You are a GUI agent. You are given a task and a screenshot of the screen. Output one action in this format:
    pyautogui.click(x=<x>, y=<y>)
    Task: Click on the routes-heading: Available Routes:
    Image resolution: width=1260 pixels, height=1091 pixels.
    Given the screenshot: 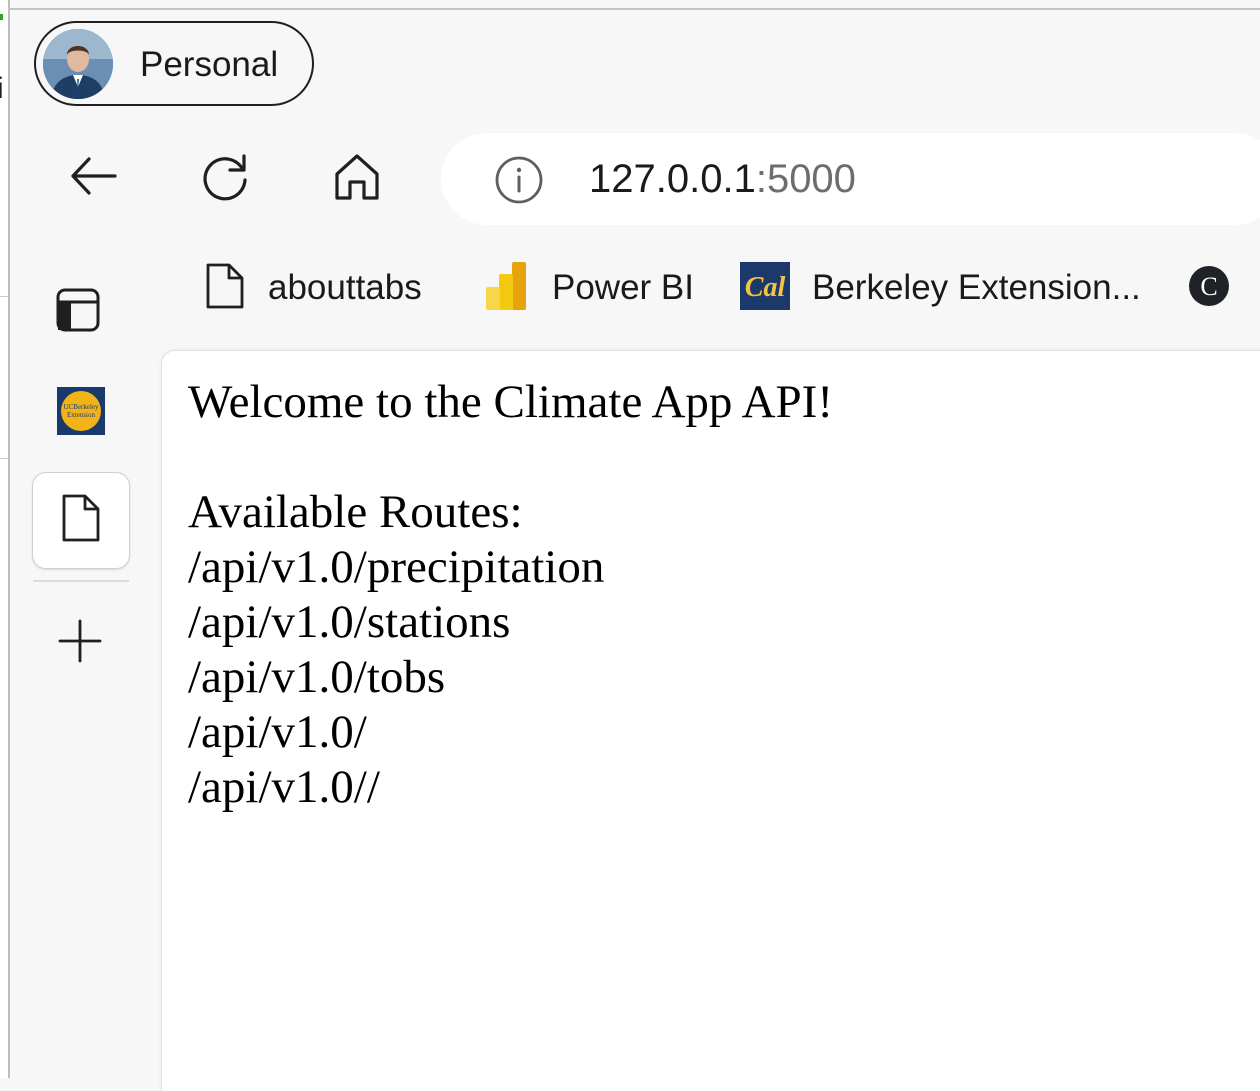 What is the action you would take?
    pyautogui.click(x=355, y=512)
    